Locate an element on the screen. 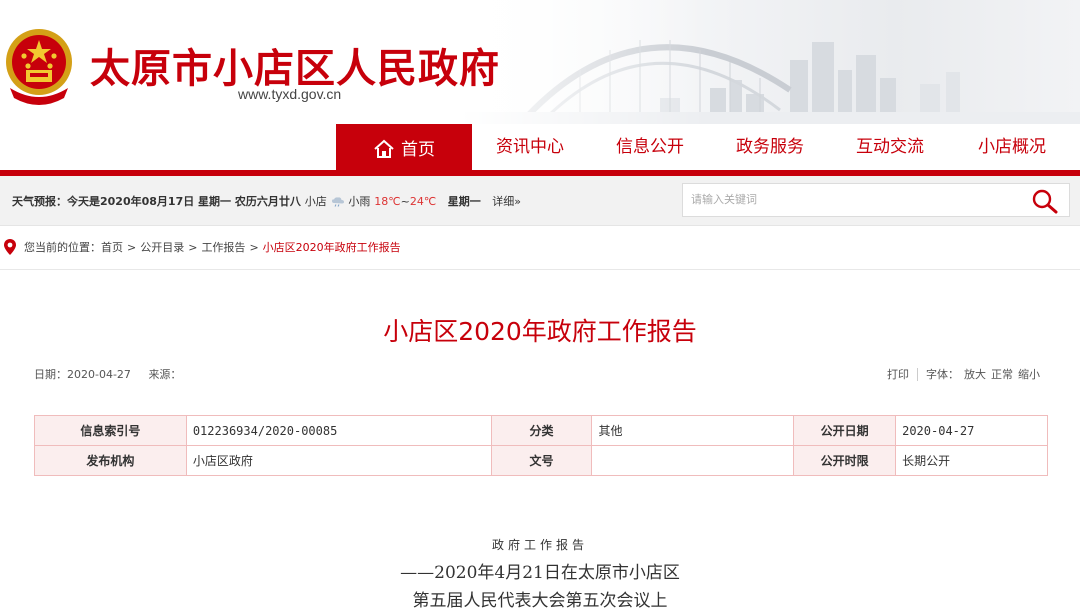 The width and height of the screenshot is (1080, 609). site-url: www.tyxd.gov.cn is located at coordinates (290, 94).